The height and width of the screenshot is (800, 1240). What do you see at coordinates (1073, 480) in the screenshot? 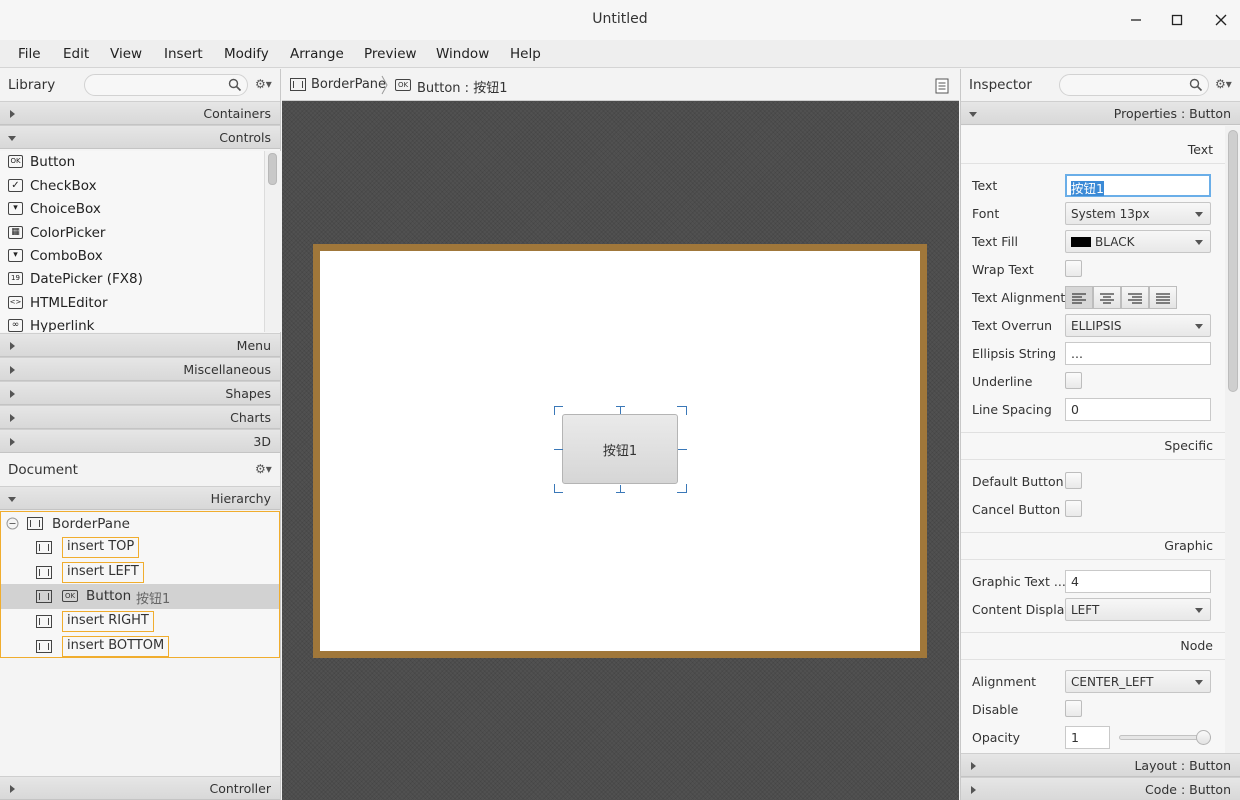
I see `default-button-checkbox` at bounding box center [1073, 480].